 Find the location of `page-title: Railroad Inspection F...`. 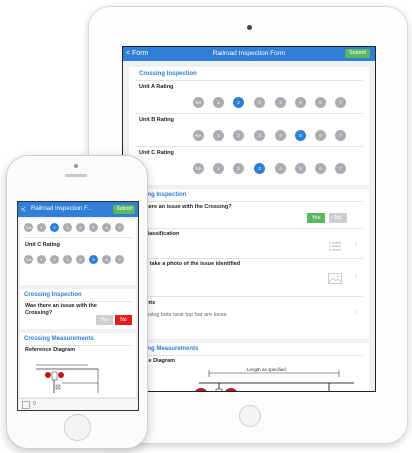

page-title: Railroad Inspection F... is located at coordinates (62, 209).